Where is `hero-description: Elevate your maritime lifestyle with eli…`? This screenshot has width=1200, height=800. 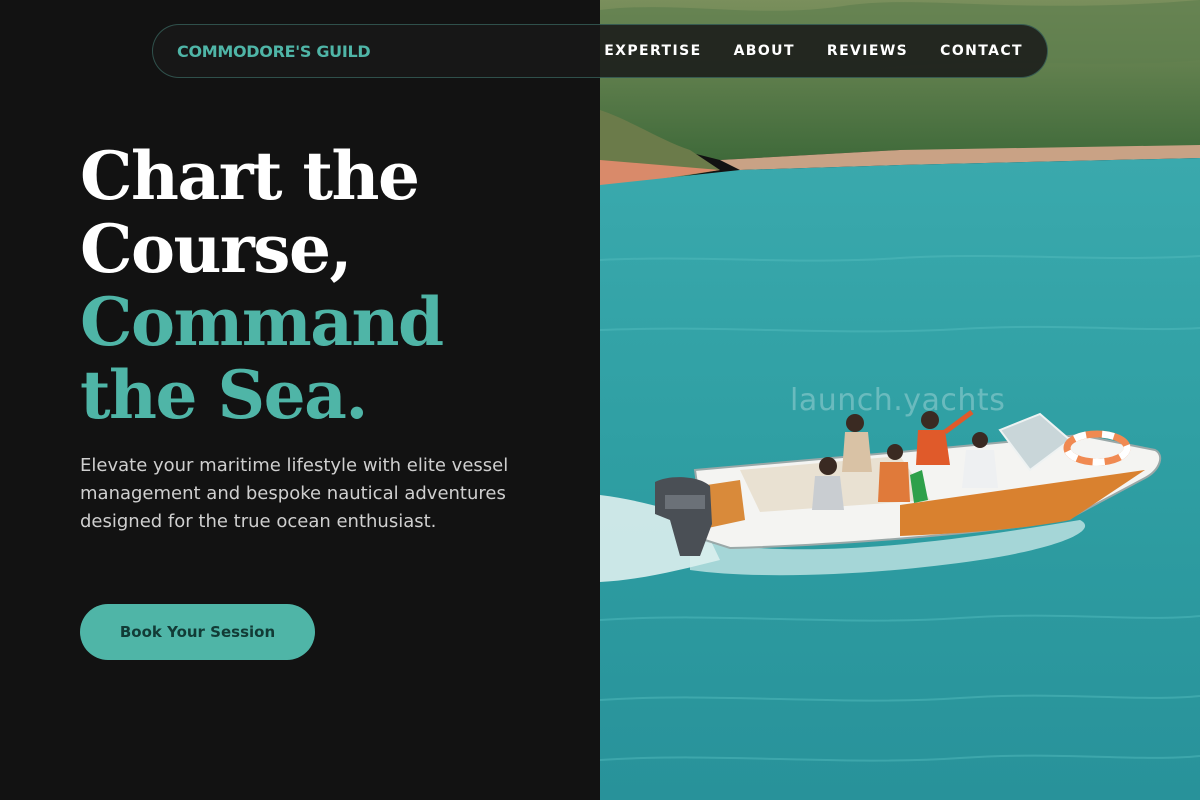 hero-description: Elevate your maritime lifestyle with eli… is located at coordinates (294, 493).